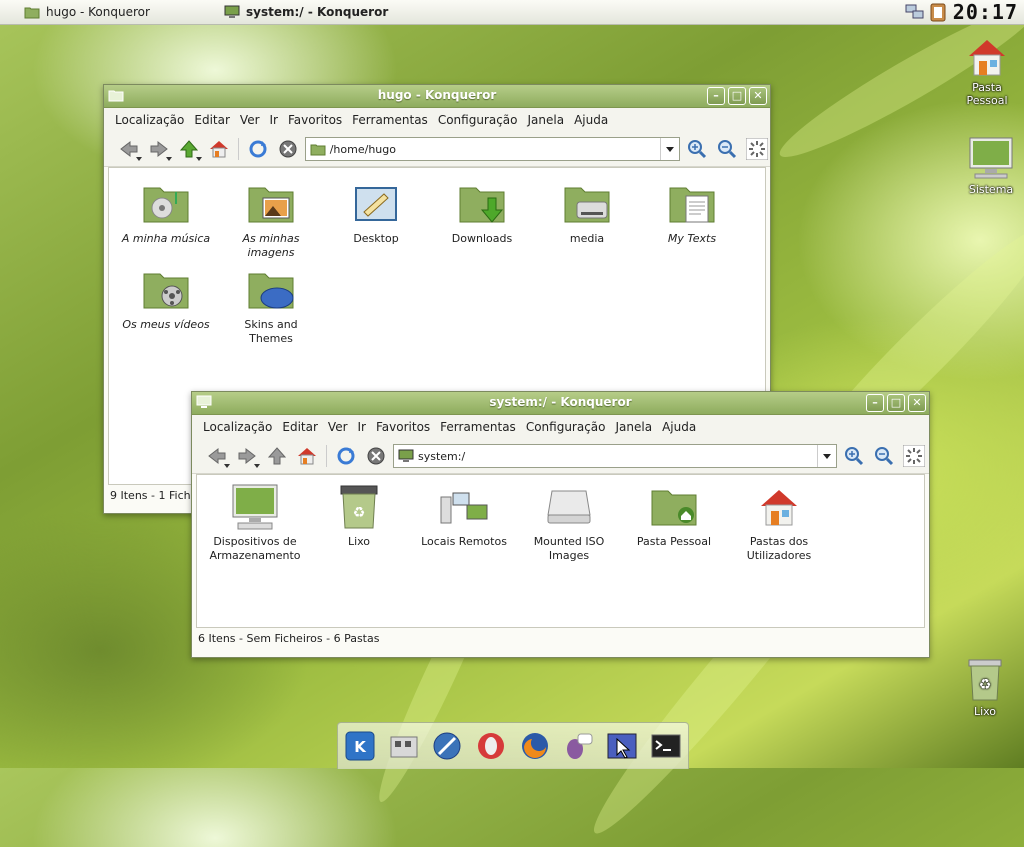 The width and height of the screenshot is (1024, 847). Describe the element at coordinates (938, 12) in the screenshot. I see `clipboard-icon` at that location.